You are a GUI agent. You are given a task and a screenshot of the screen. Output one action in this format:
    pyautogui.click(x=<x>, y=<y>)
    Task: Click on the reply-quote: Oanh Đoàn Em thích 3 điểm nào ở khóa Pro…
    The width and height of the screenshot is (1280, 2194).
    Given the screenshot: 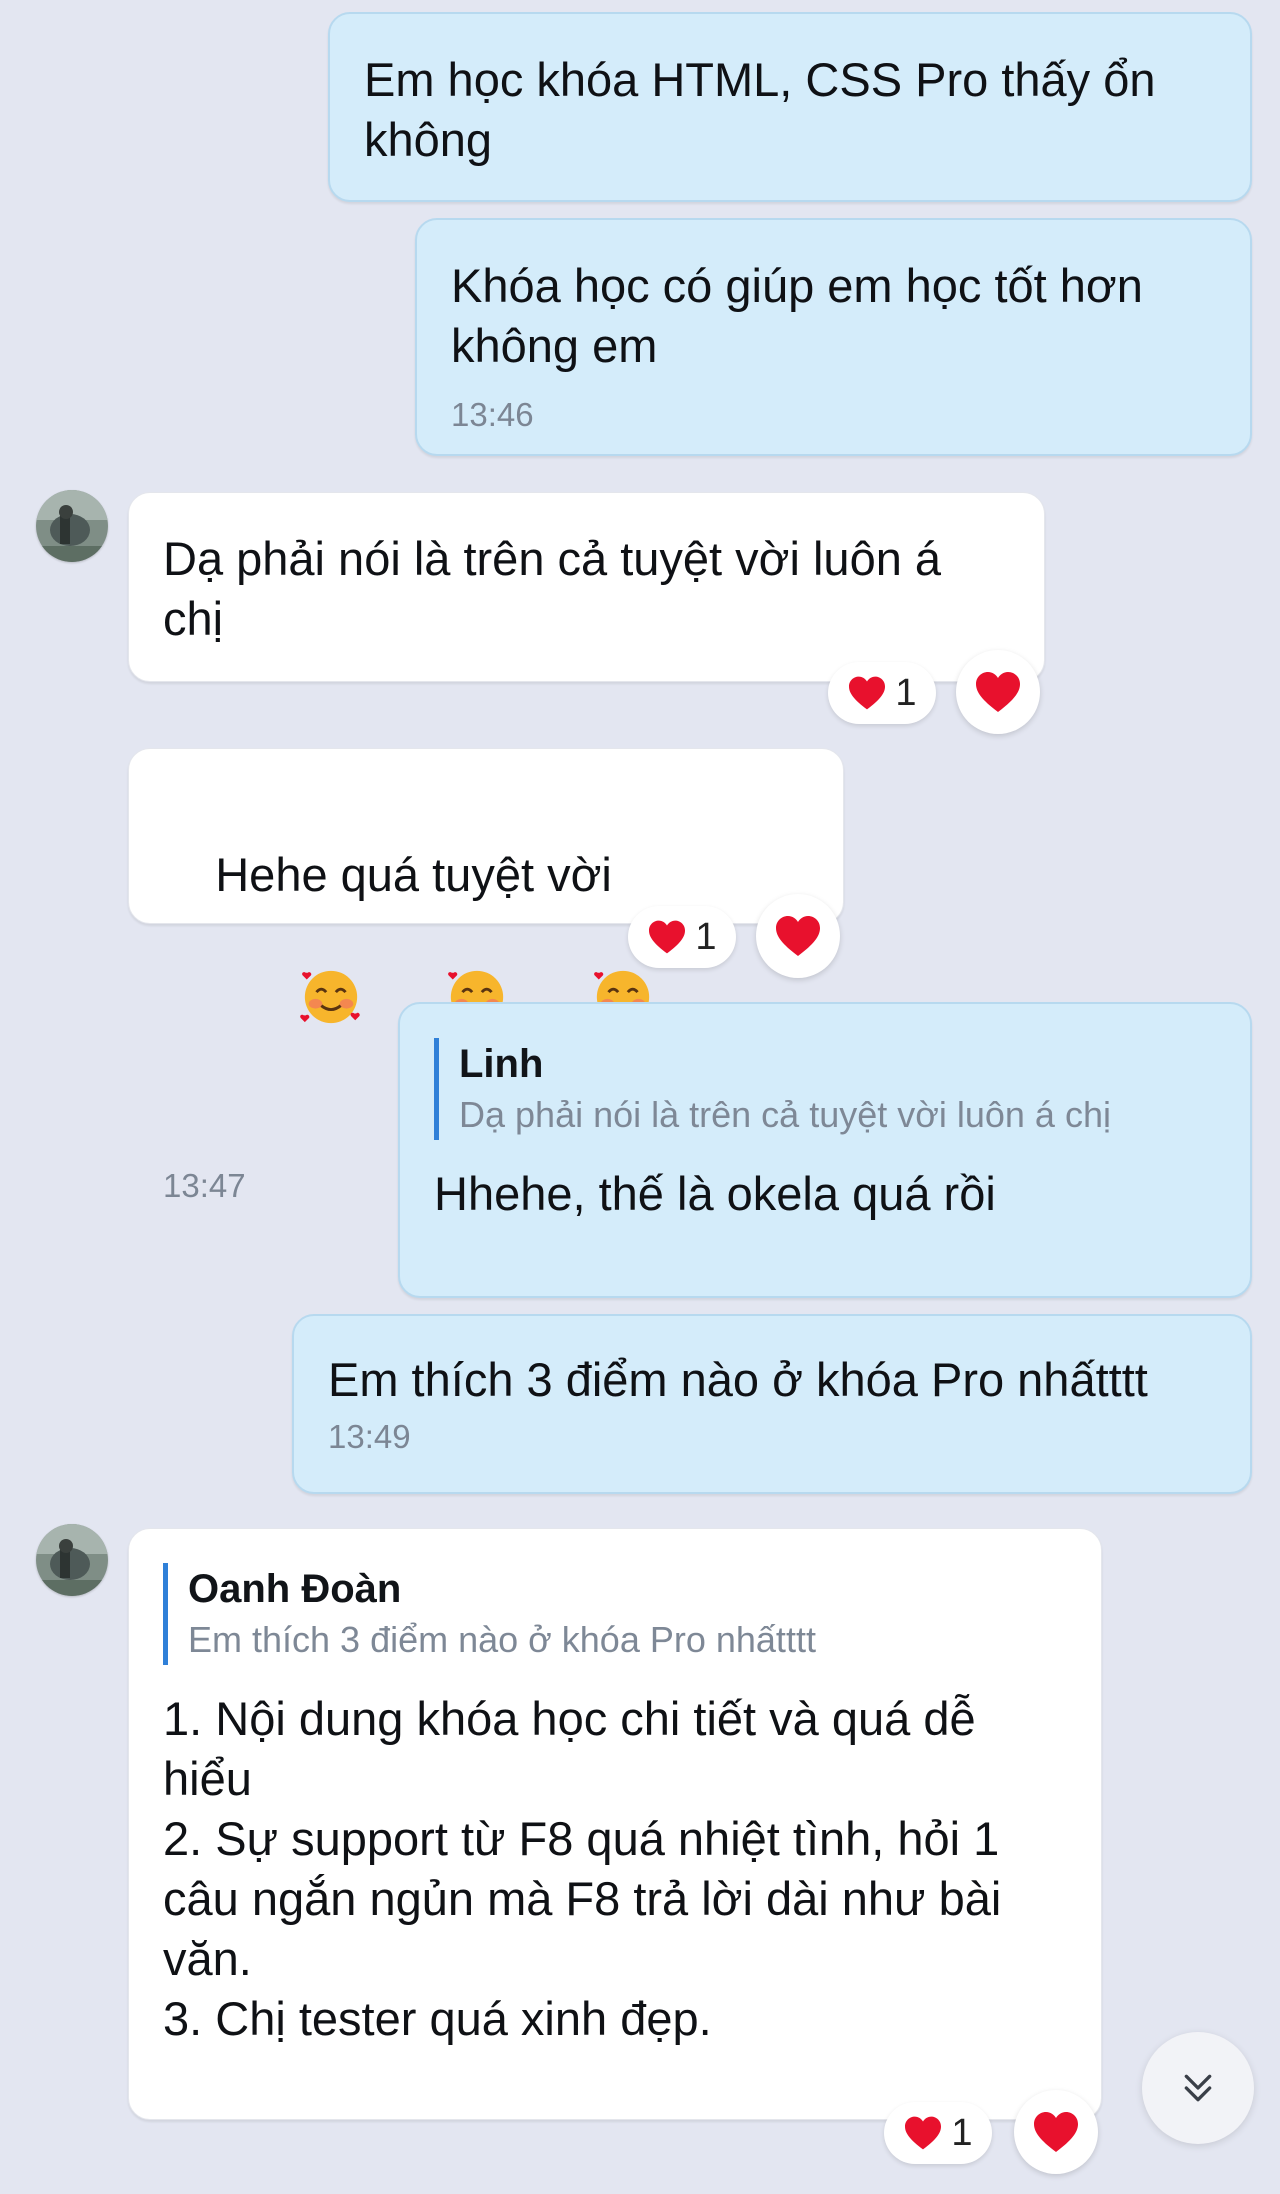 What is the action you would take?
    pyautogui.click(x=632, y=1614)
    